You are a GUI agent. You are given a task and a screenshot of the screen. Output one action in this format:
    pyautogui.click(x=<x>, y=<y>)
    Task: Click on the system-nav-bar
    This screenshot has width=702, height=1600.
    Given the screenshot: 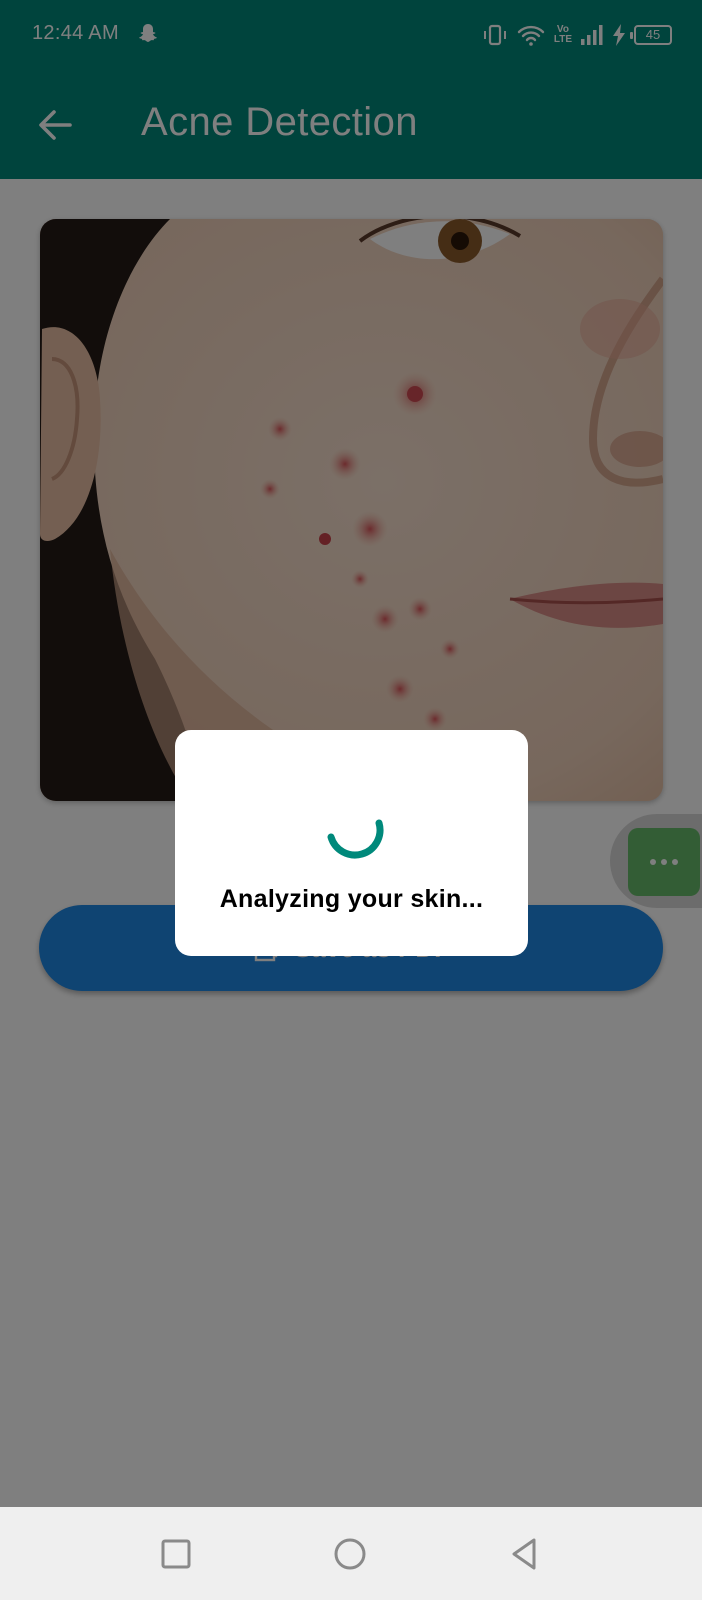 What is the action you would take?
    pyautogui.click(x=351, y=1553)
    